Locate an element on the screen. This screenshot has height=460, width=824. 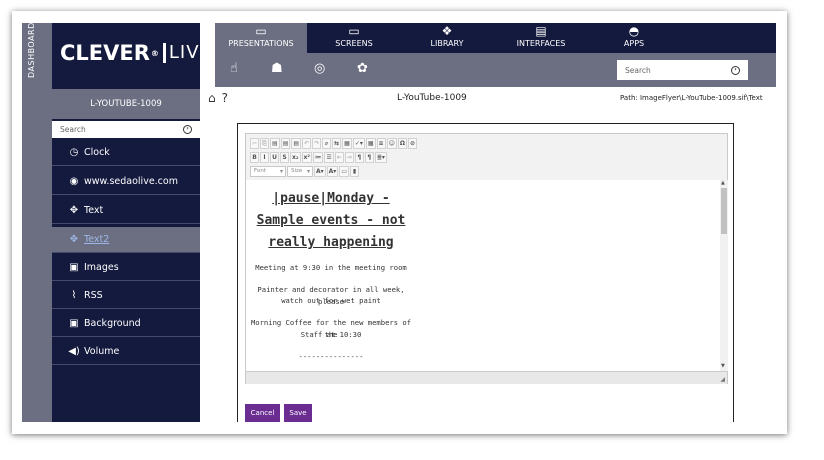
horizontal-line-icon: ≡ is located at coordinates (381, 143).